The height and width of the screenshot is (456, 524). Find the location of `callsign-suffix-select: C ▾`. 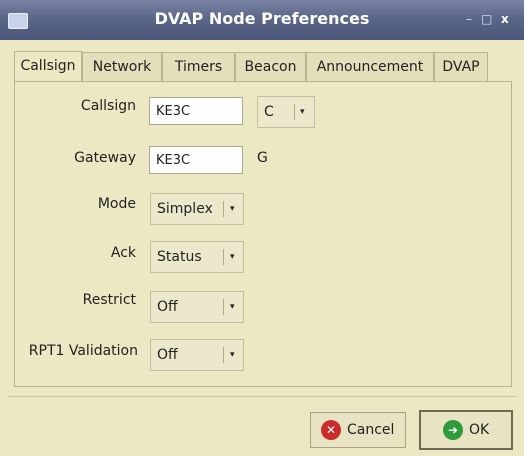

callsign-suffix-select: C ▾ is located at coordinates (286, 112).